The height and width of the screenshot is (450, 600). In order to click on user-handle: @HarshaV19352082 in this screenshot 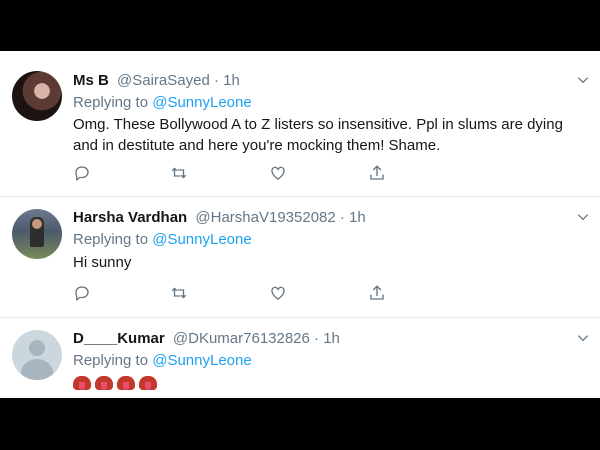, I will do `click(265, 217)`.